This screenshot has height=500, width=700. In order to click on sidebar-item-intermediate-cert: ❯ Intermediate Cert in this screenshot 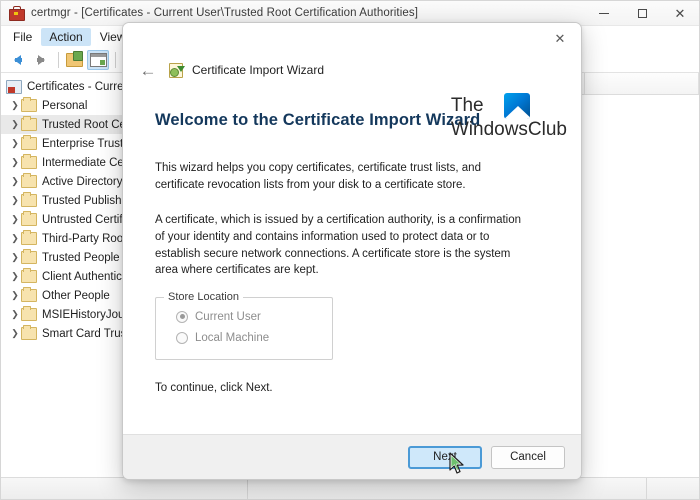, I will do `click(63, 162)`.